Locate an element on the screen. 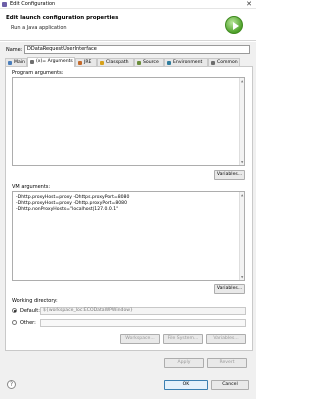 The width and height of the screenshot is (320, 399). program-arguments-scrollbar: ▲ ▼ is located at coordinates (241, 121).